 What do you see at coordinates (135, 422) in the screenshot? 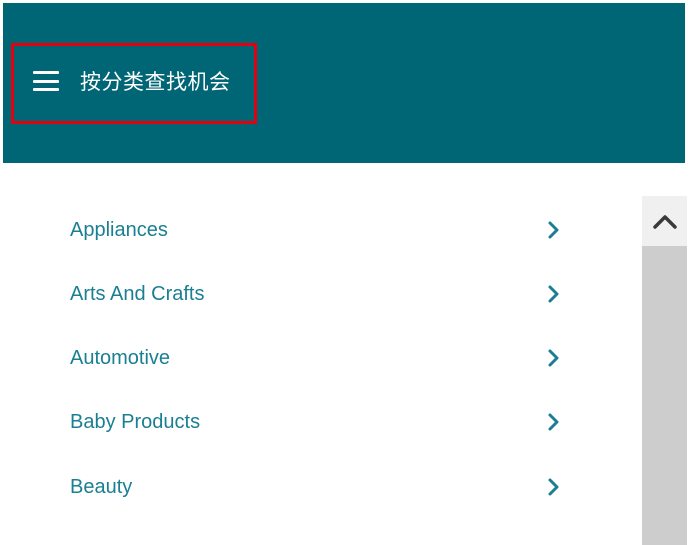
I see `category-label: Baby Products` at bounding box center [135, 422].